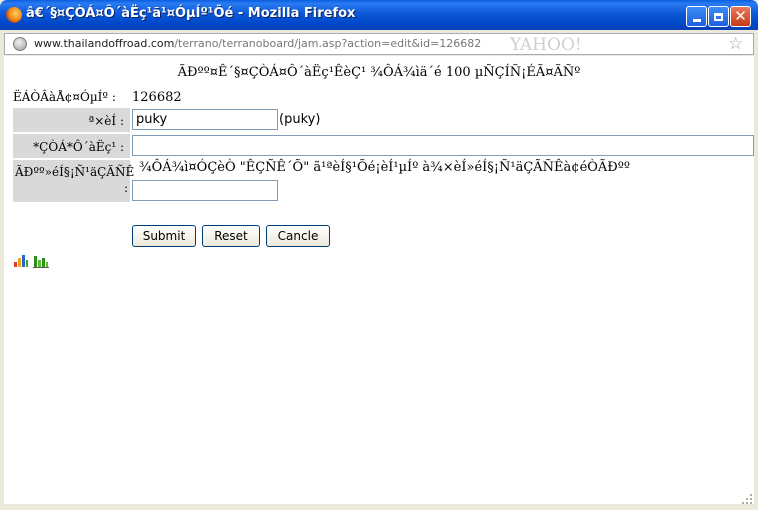  Describe the element at coordinates (747, 499) in the screenshot. I see `resize-grip-icon` at that location.